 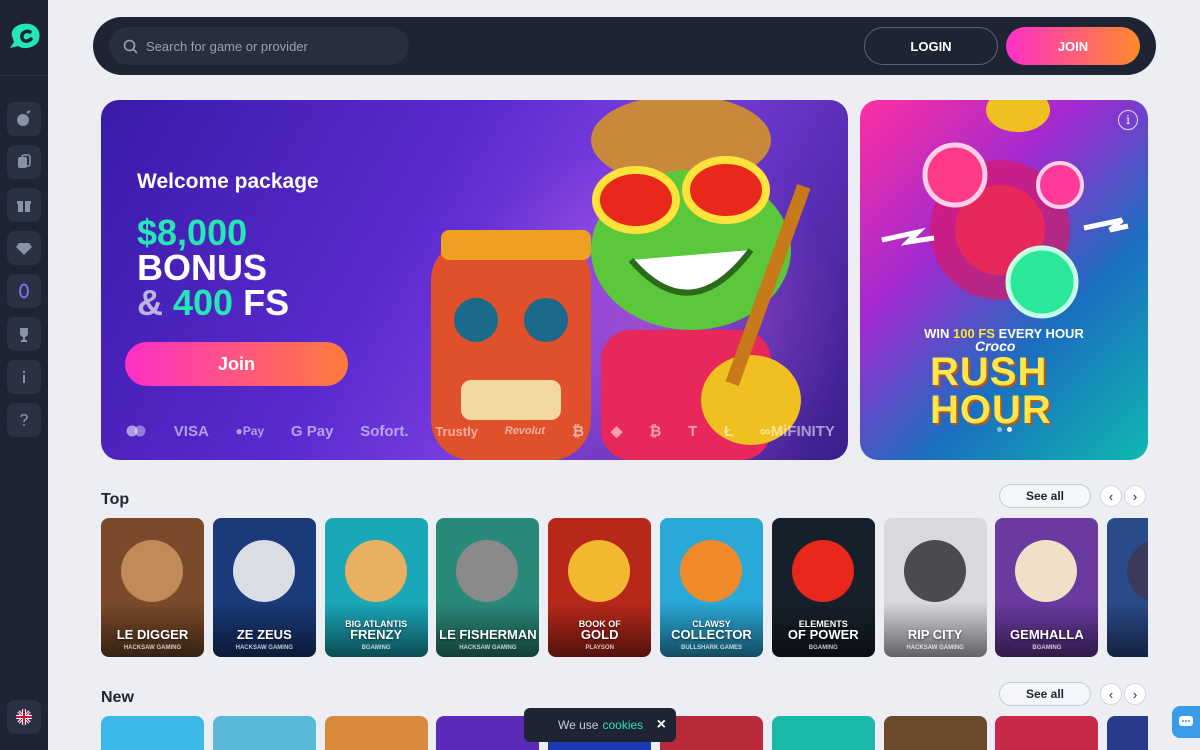 I want to click on sidebar-divider, so click(x=24, y=75).